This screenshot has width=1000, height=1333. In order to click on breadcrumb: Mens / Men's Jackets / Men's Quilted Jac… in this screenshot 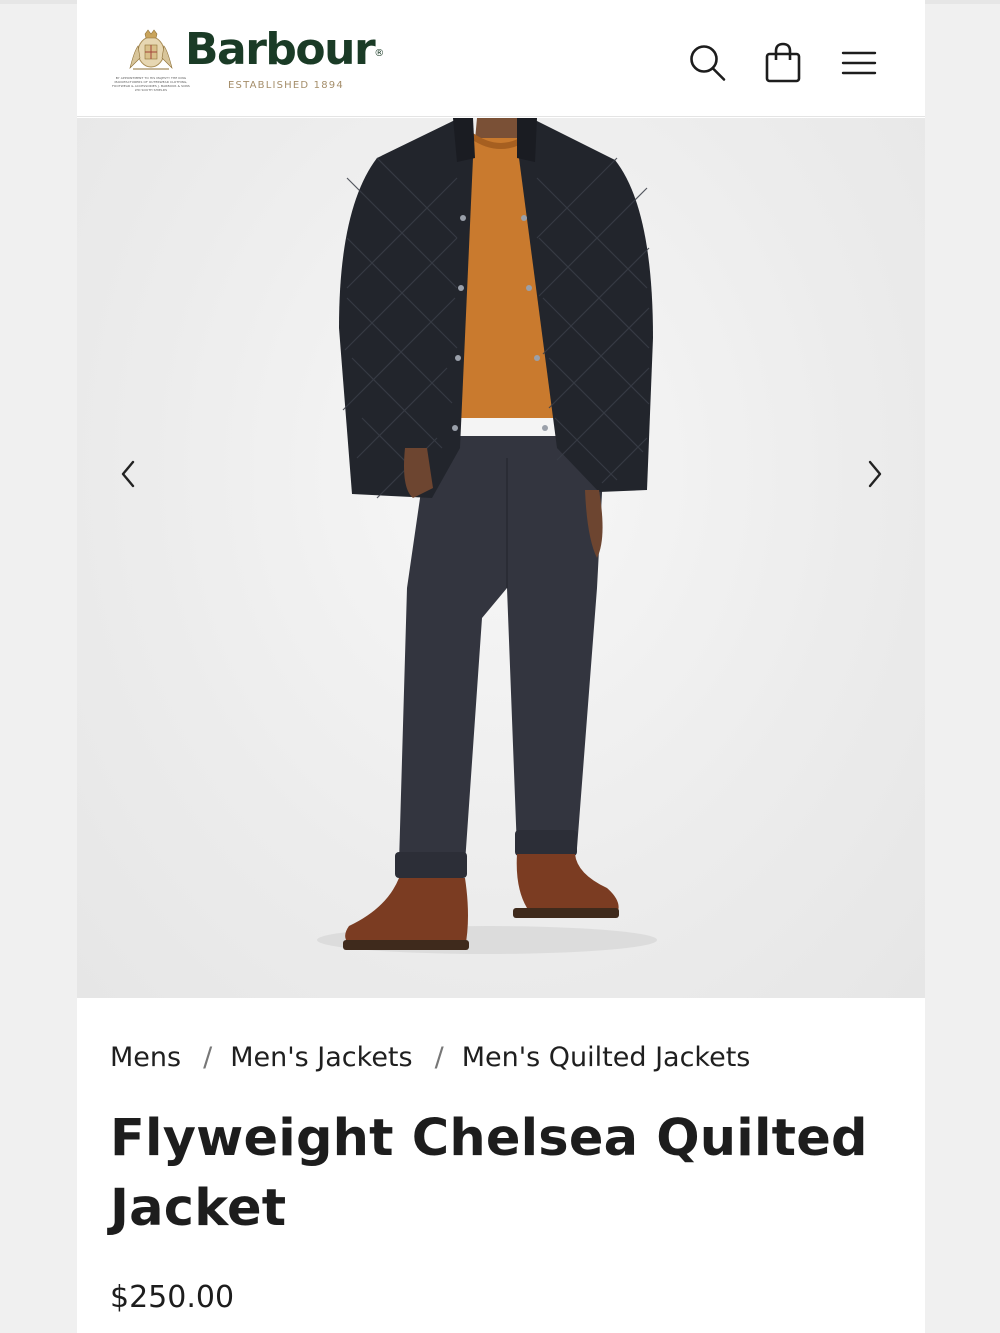, I will do `click(430, 1057)`.